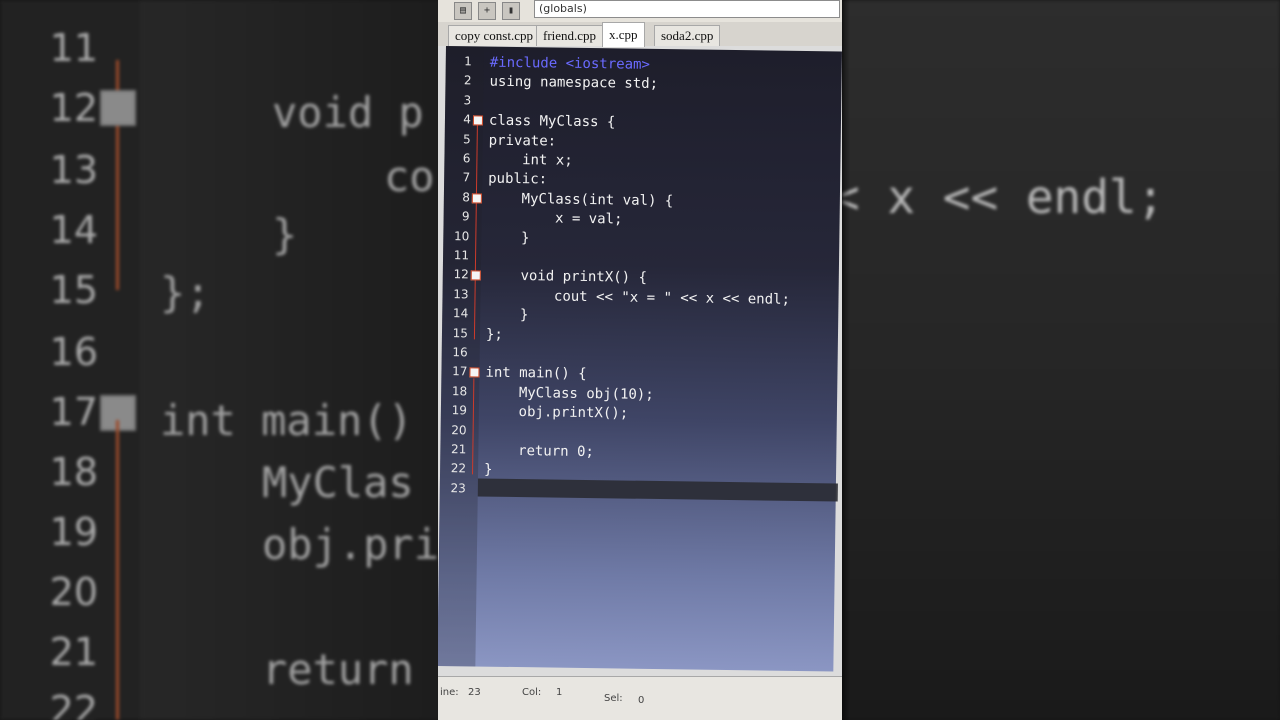 Image resolution: width=1280 pixels, height=720 pixels. Describe the element at coordinates (461, 235) in the screenshot. I see `line-number: 10` at that location.